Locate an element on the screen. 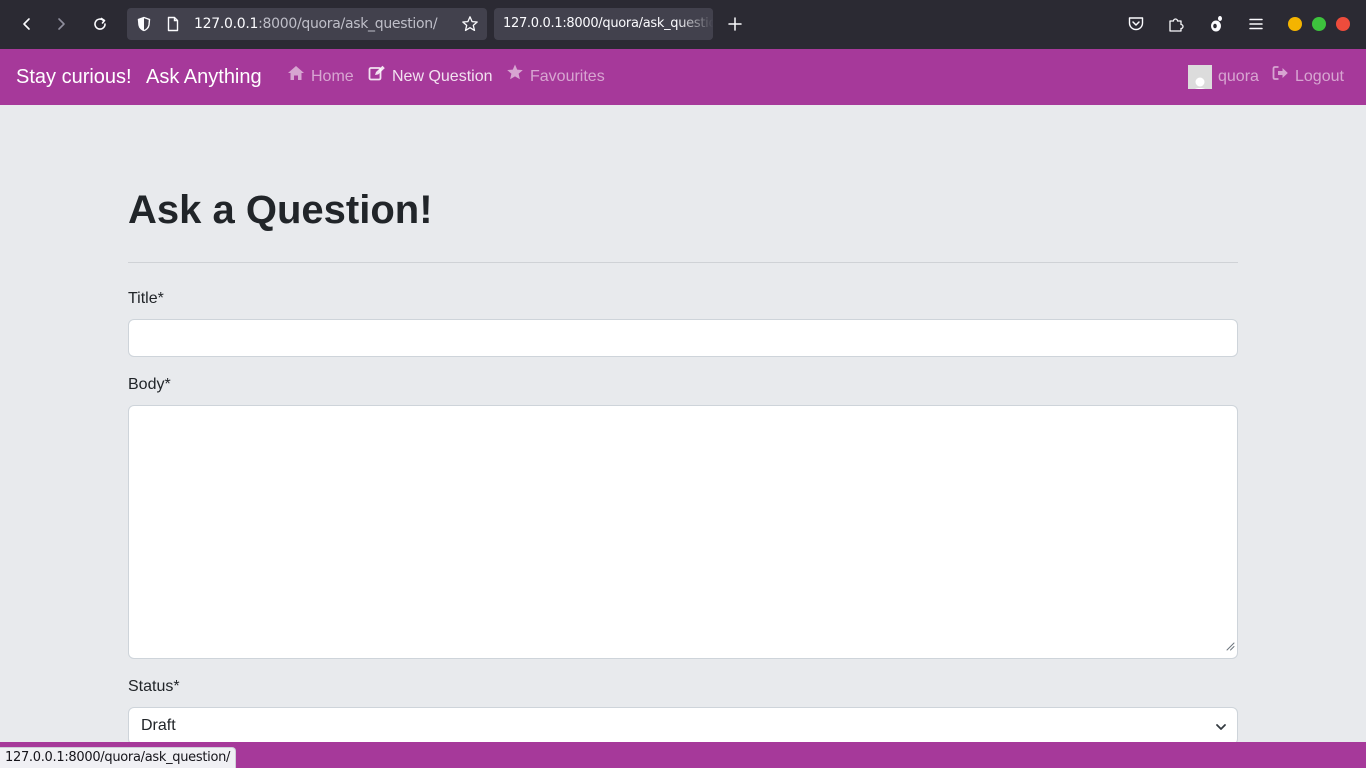  edit-icon is located at coordinates (377, 77).